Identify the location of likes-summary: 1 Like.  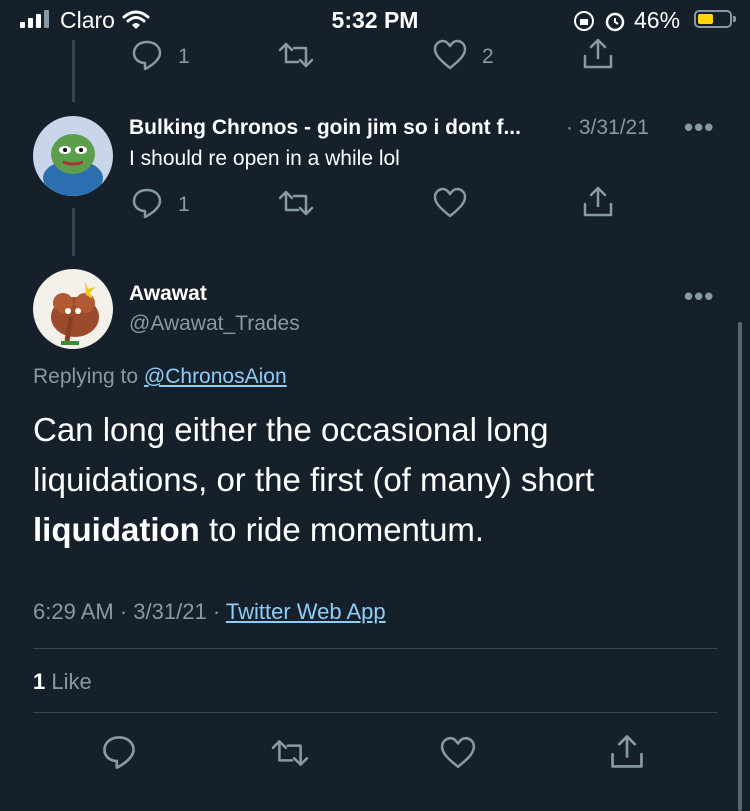
(62, 682).